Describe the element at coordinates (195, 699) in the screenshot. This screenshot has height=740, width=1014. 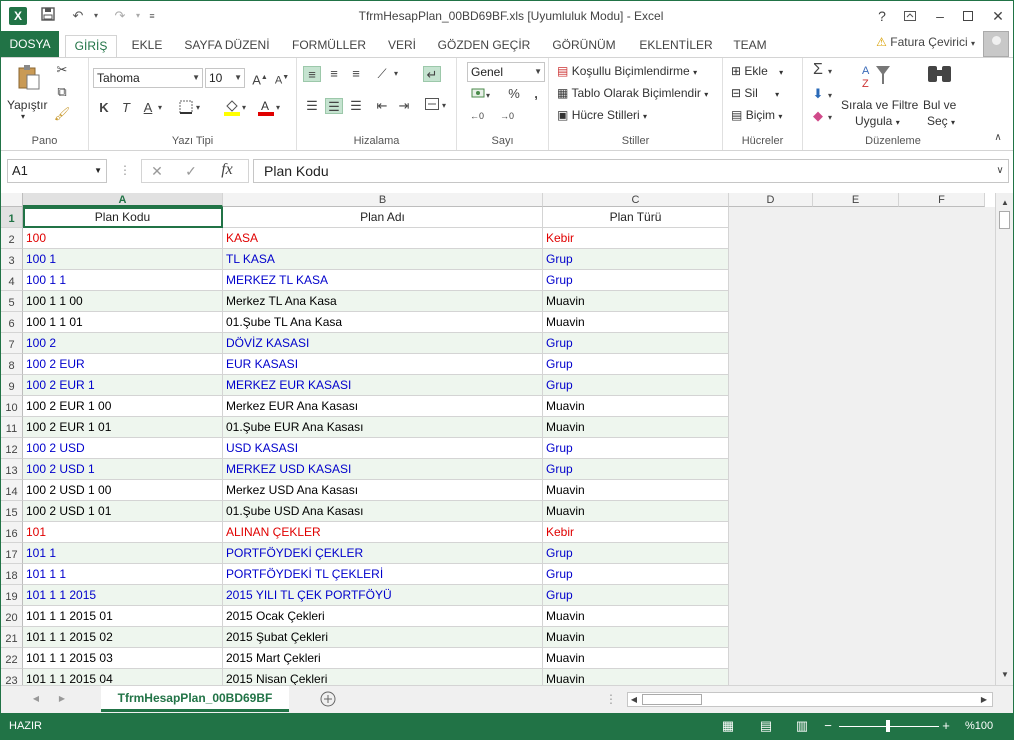
I see `sheet-tab: TfrmHesapPlan_00BD69BF` at that location.